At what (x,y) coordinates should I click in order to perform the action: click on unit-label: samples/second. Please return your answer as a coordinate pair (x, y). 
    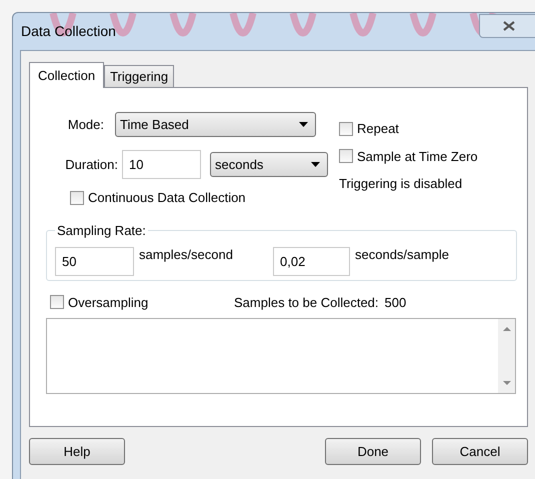
    Looking at the image, I should click on (186, 255).